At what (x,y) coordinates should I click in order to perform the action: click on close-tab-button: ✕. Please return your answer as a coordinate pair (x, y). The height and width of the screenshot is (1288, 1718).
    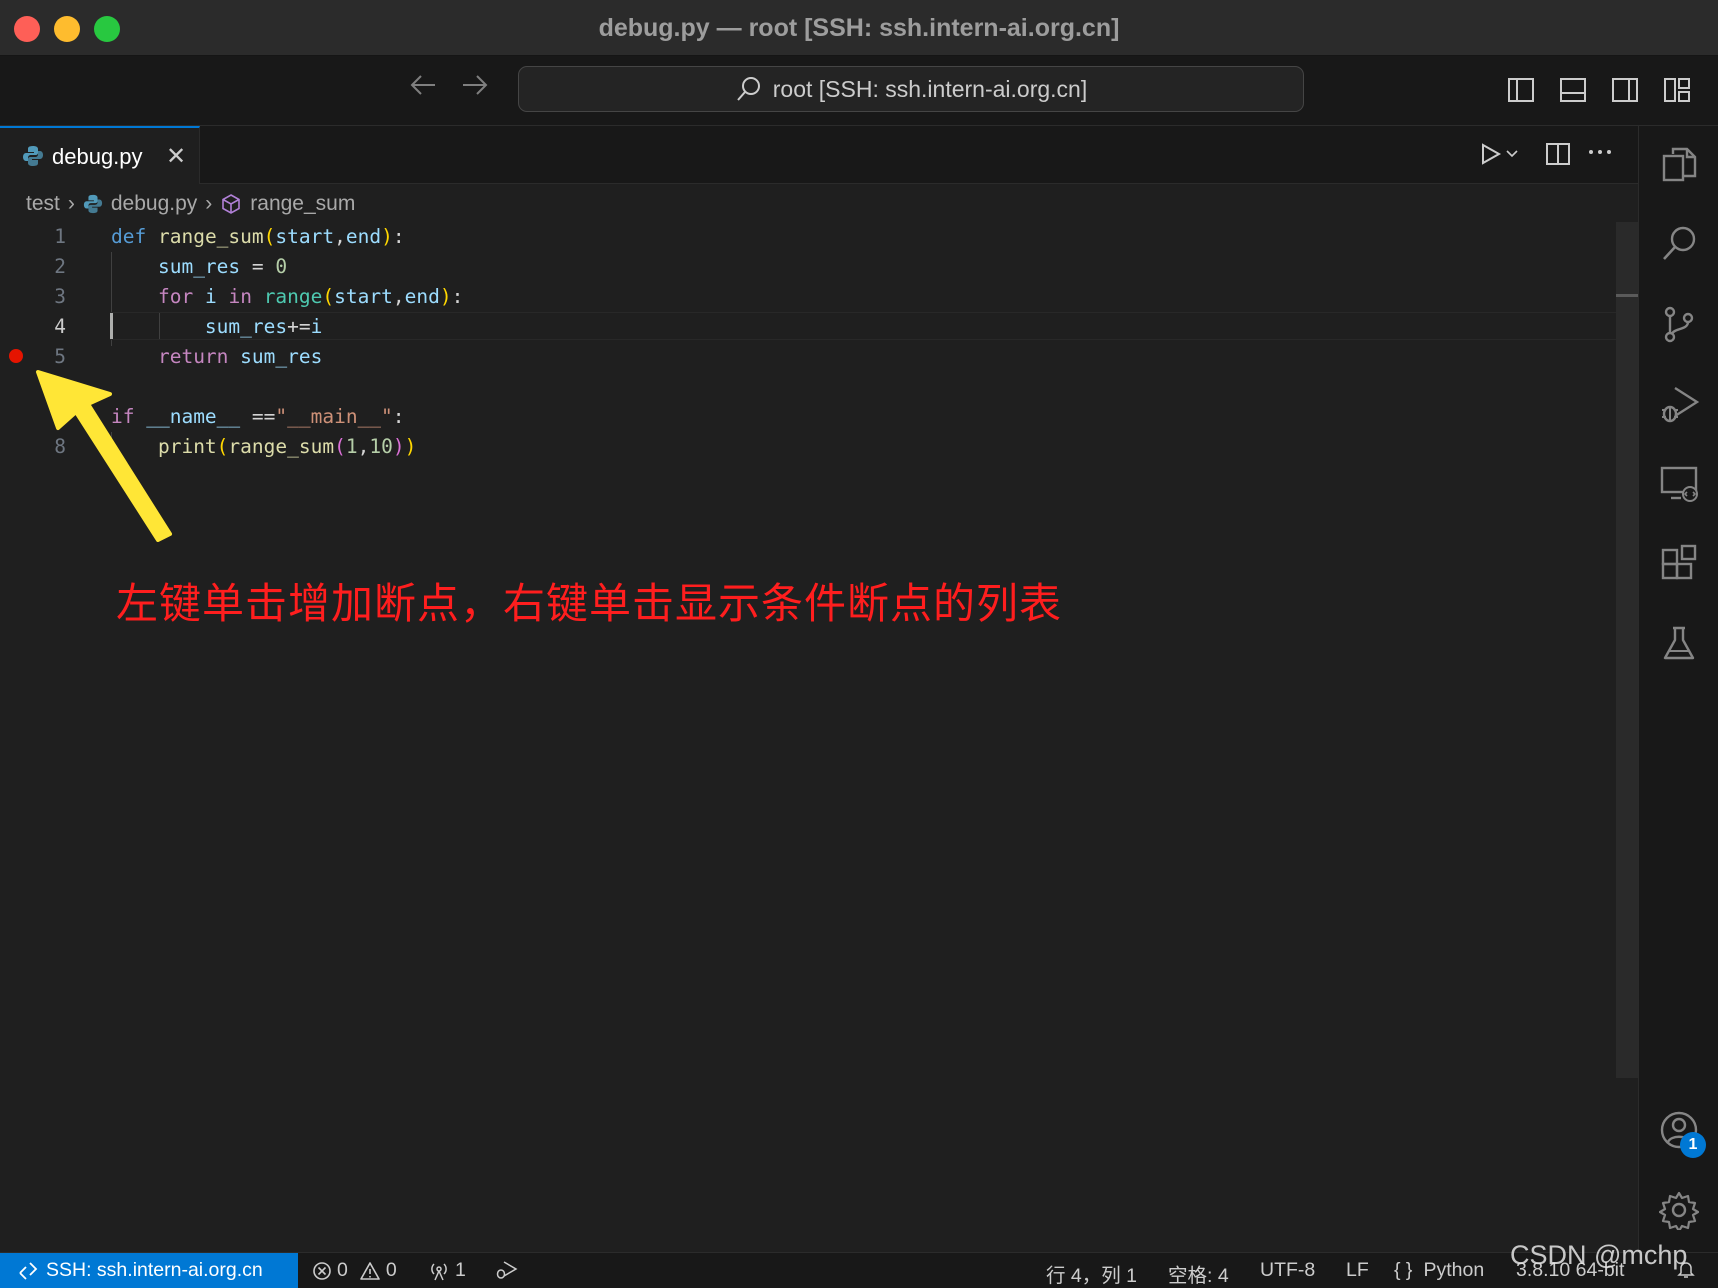
    Looking at the image, I should click on (176, 156).